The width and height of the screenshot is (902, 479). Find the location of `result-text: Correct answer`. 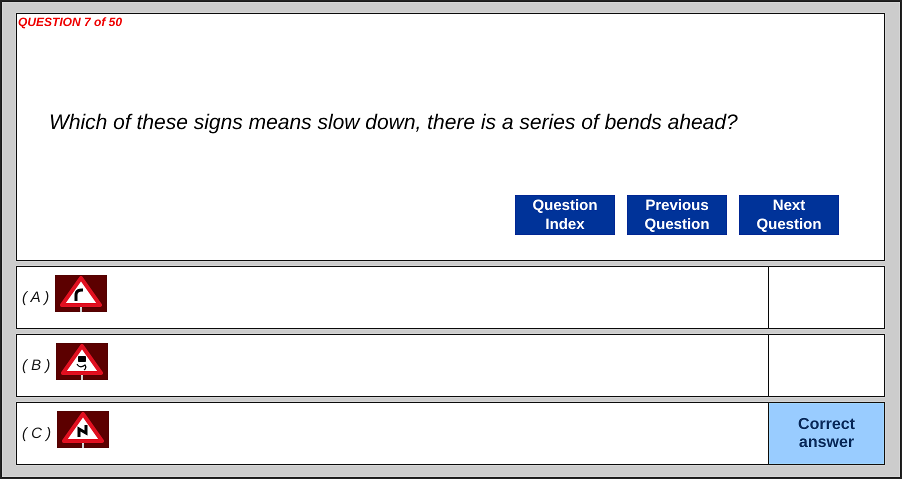

result-text: Correct answer is located at coordinates (826, 434).